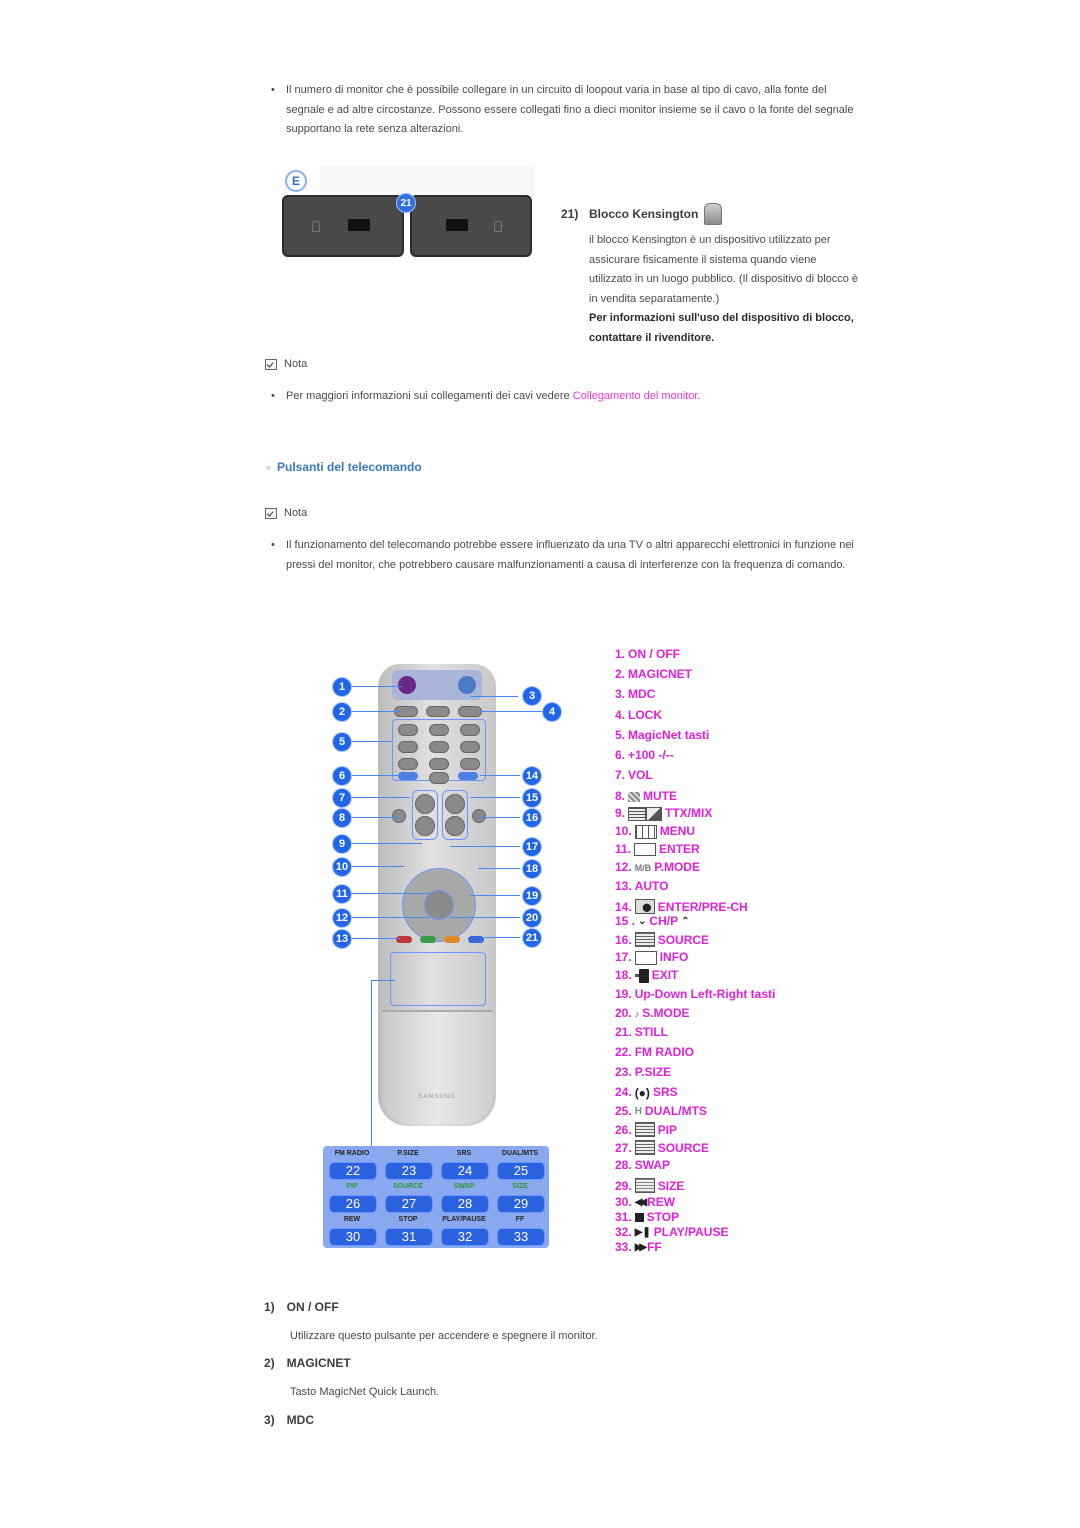 Image resolution: width=1080 pixels, height=1528 pixels. I want to click on key-list-item: 14. ENTER/PRE-CH, so click(681, 907).